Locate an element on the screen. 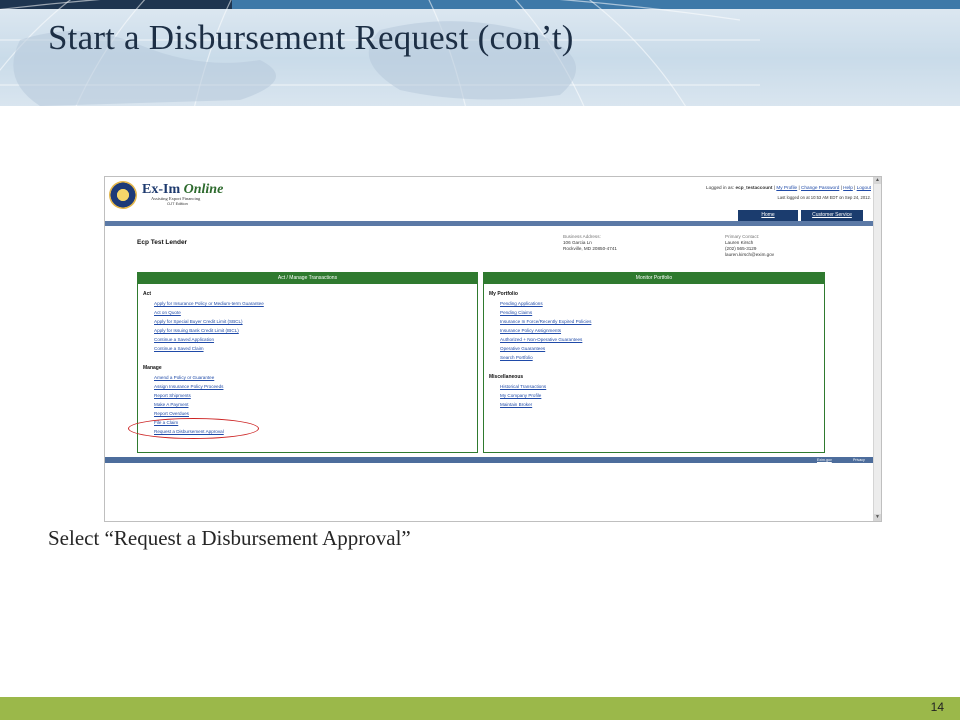 This screenshot has width=960, height=720. file-claim-link: File a Claim is located at coordinates (166, 422).